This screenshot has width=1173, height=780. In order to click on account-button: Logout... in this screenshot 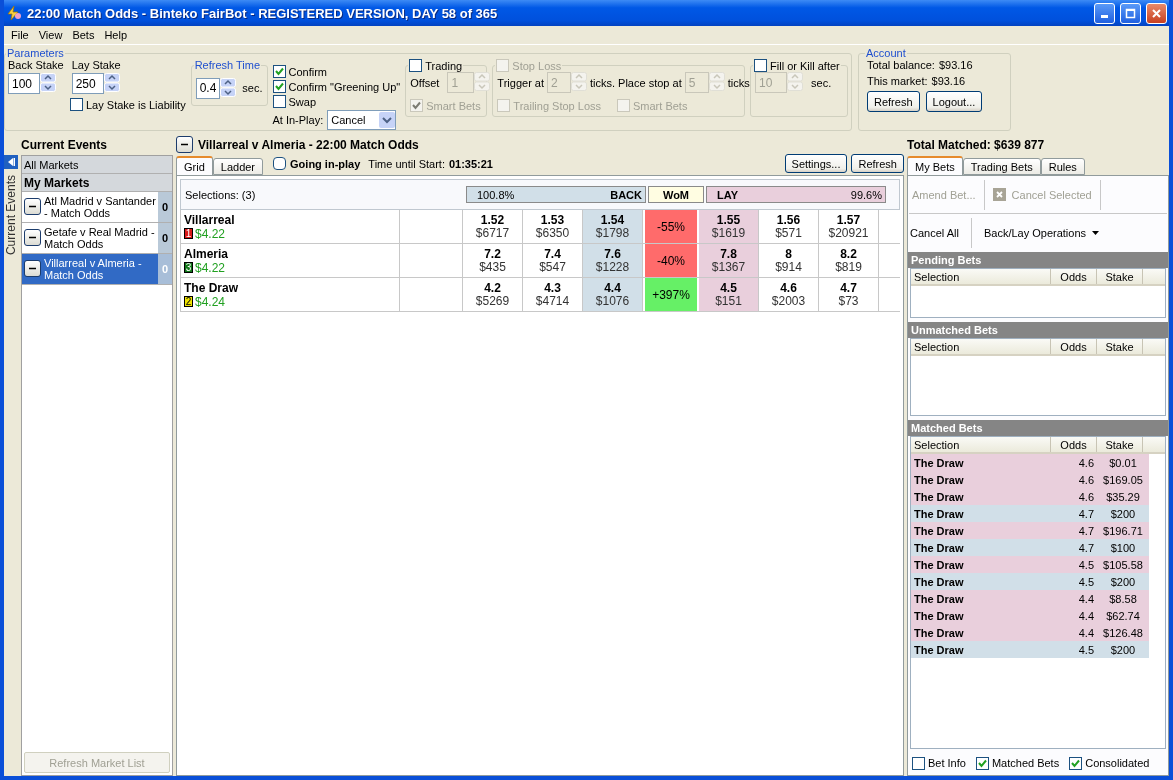, I will do `click(954, 101)`.